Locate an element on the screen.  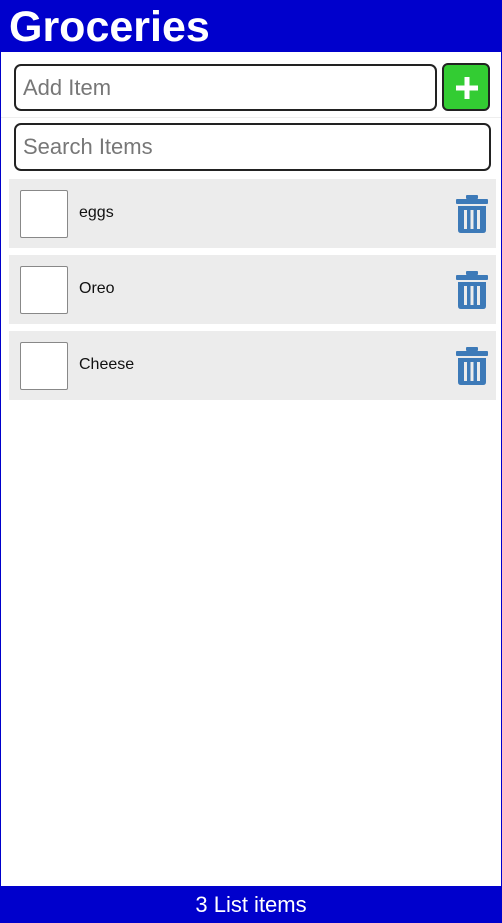
item-count: 3 List items is located at coordinates (251, 904).